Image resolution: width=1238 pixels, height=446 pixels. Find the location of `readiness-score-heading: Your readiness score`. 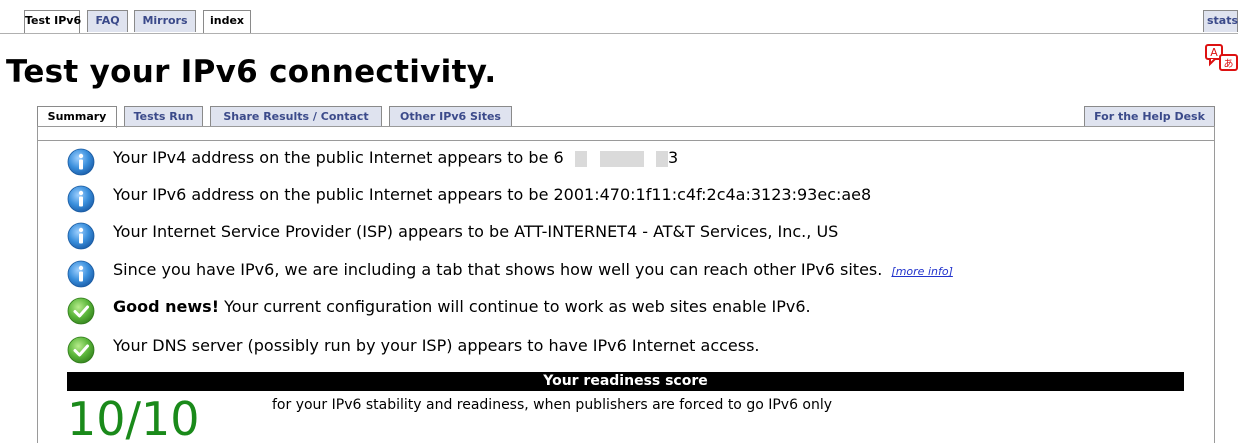

readiness-score-heading: Your readiness score is located at coordinates (625, 381).